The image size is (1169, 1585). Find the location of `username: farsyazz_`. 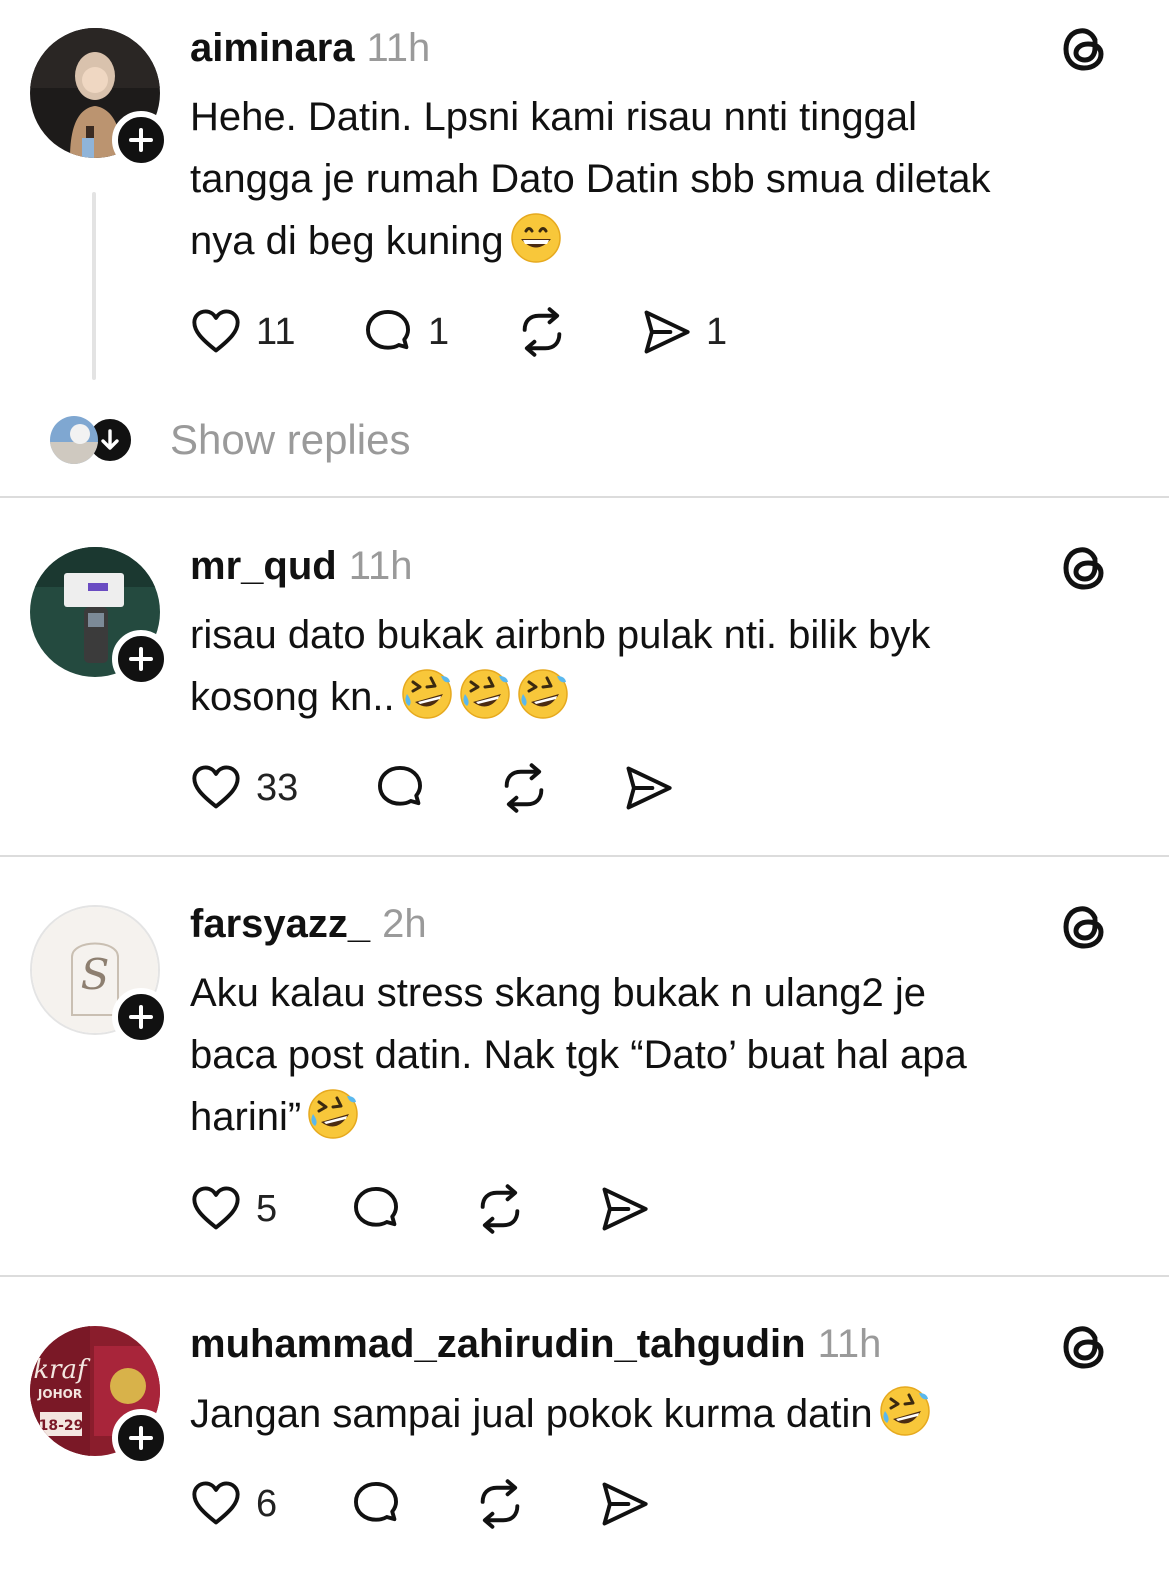

username: farsyazz_ is located at coordinates (280, 924).